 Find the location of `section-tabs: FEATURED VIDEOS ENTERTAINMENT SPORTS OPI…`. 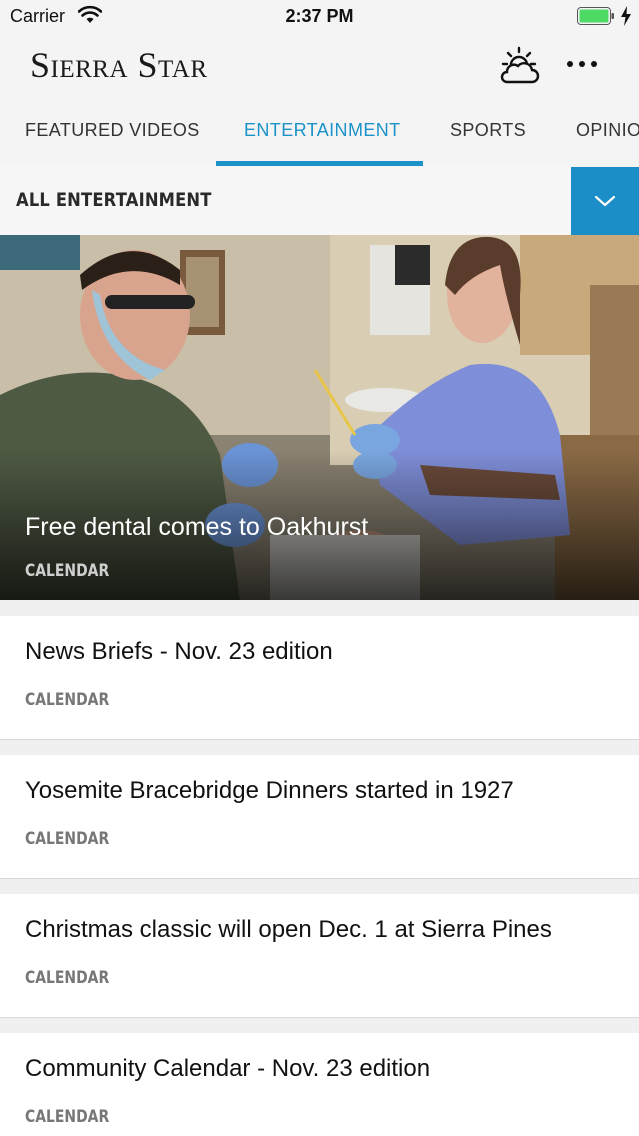

section-tabs: FEATURED VIDEOS ENTERTAINMENT SPORTS OPI… is located at coordinates (319, 133).